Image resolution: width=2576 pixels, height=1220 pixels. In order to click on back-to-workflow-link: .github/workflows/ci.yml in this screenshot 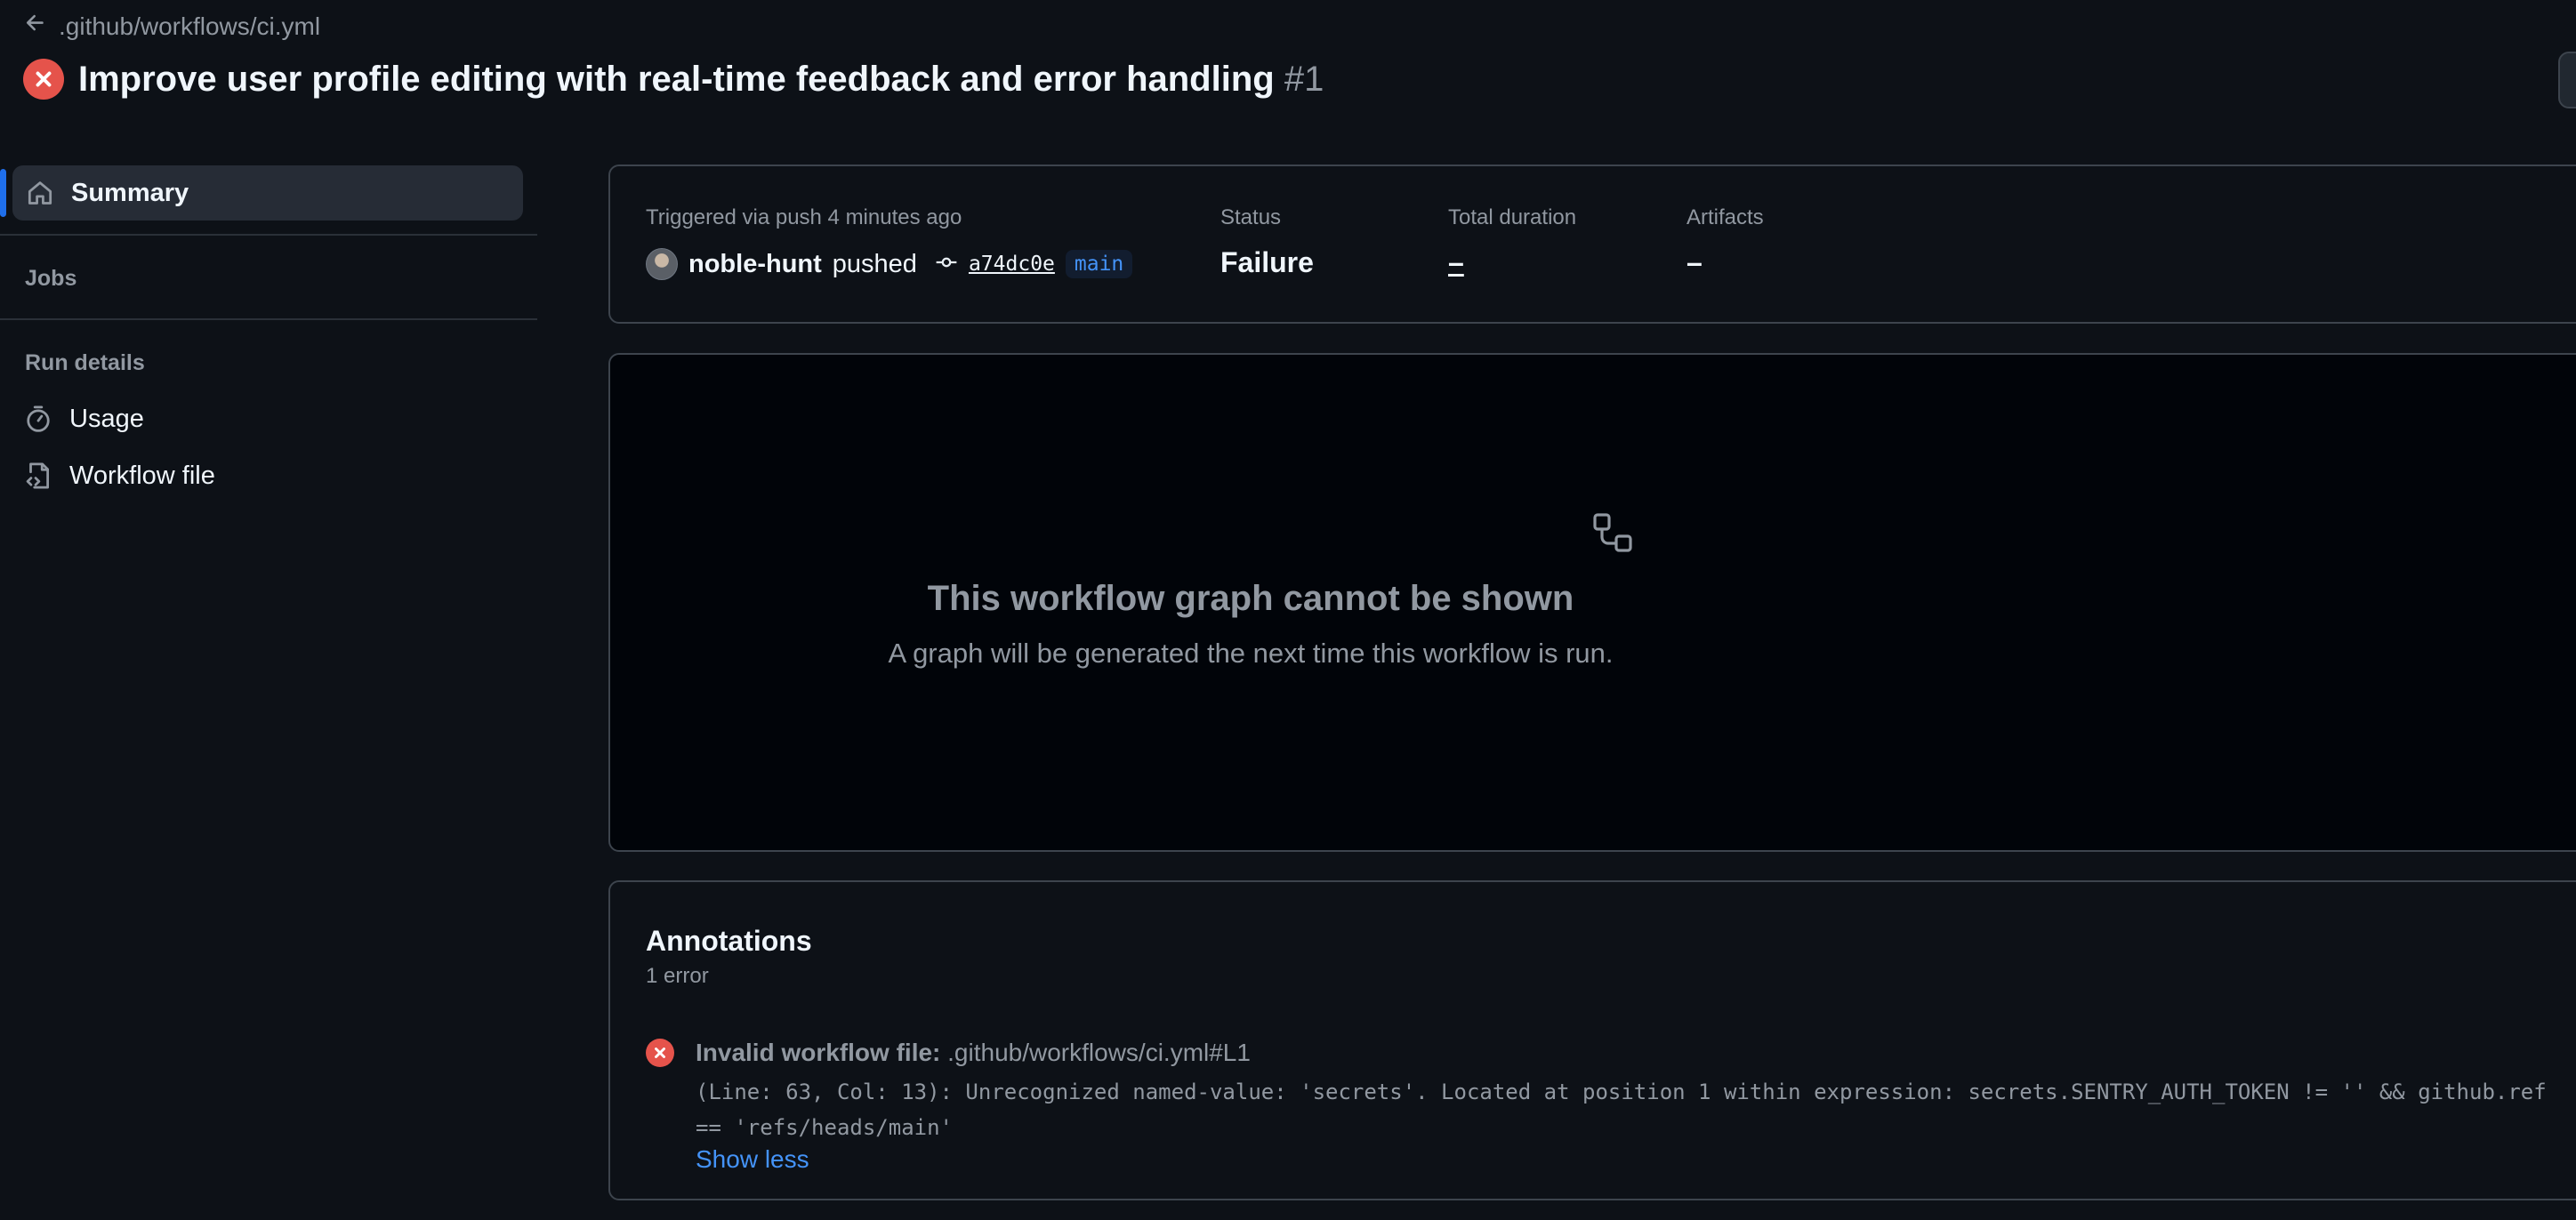, I will do `click(171, 26)`.